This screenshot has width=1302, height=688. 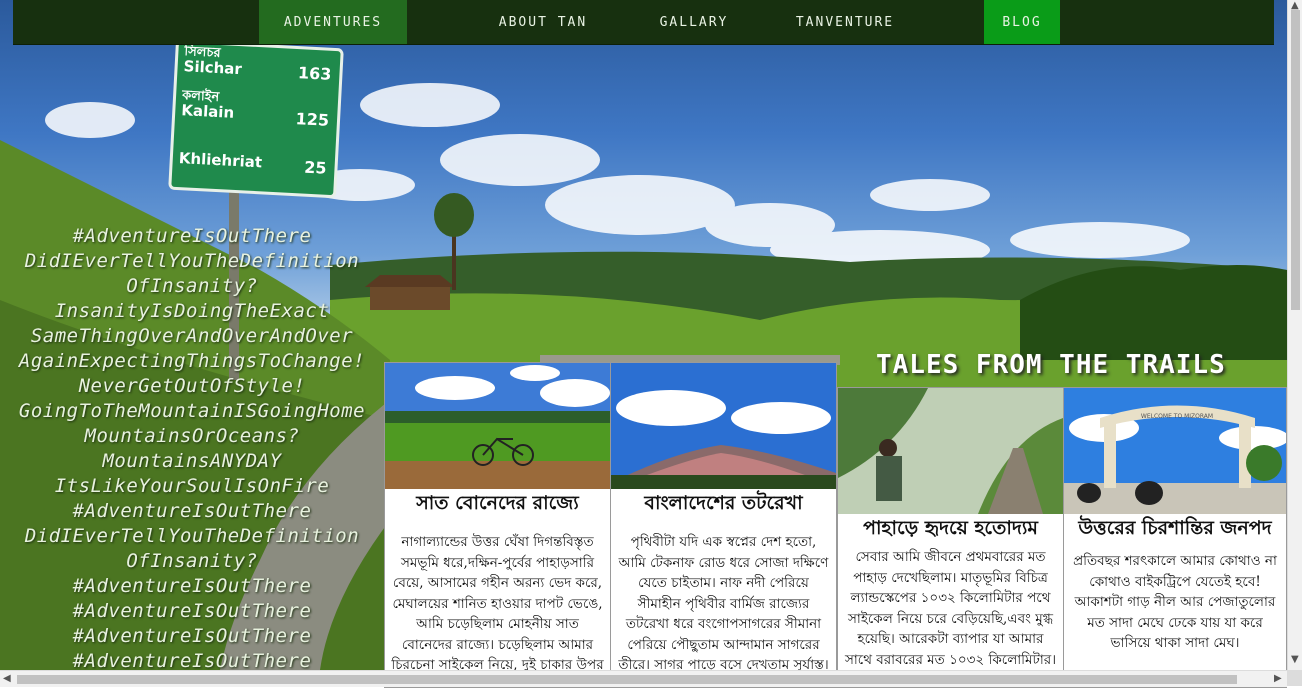 What do you see at coordinates (192, 311) in the screenshot?
I see `hashtag: InsanityIsDoingTheExact` at bounding box center [192, 311].